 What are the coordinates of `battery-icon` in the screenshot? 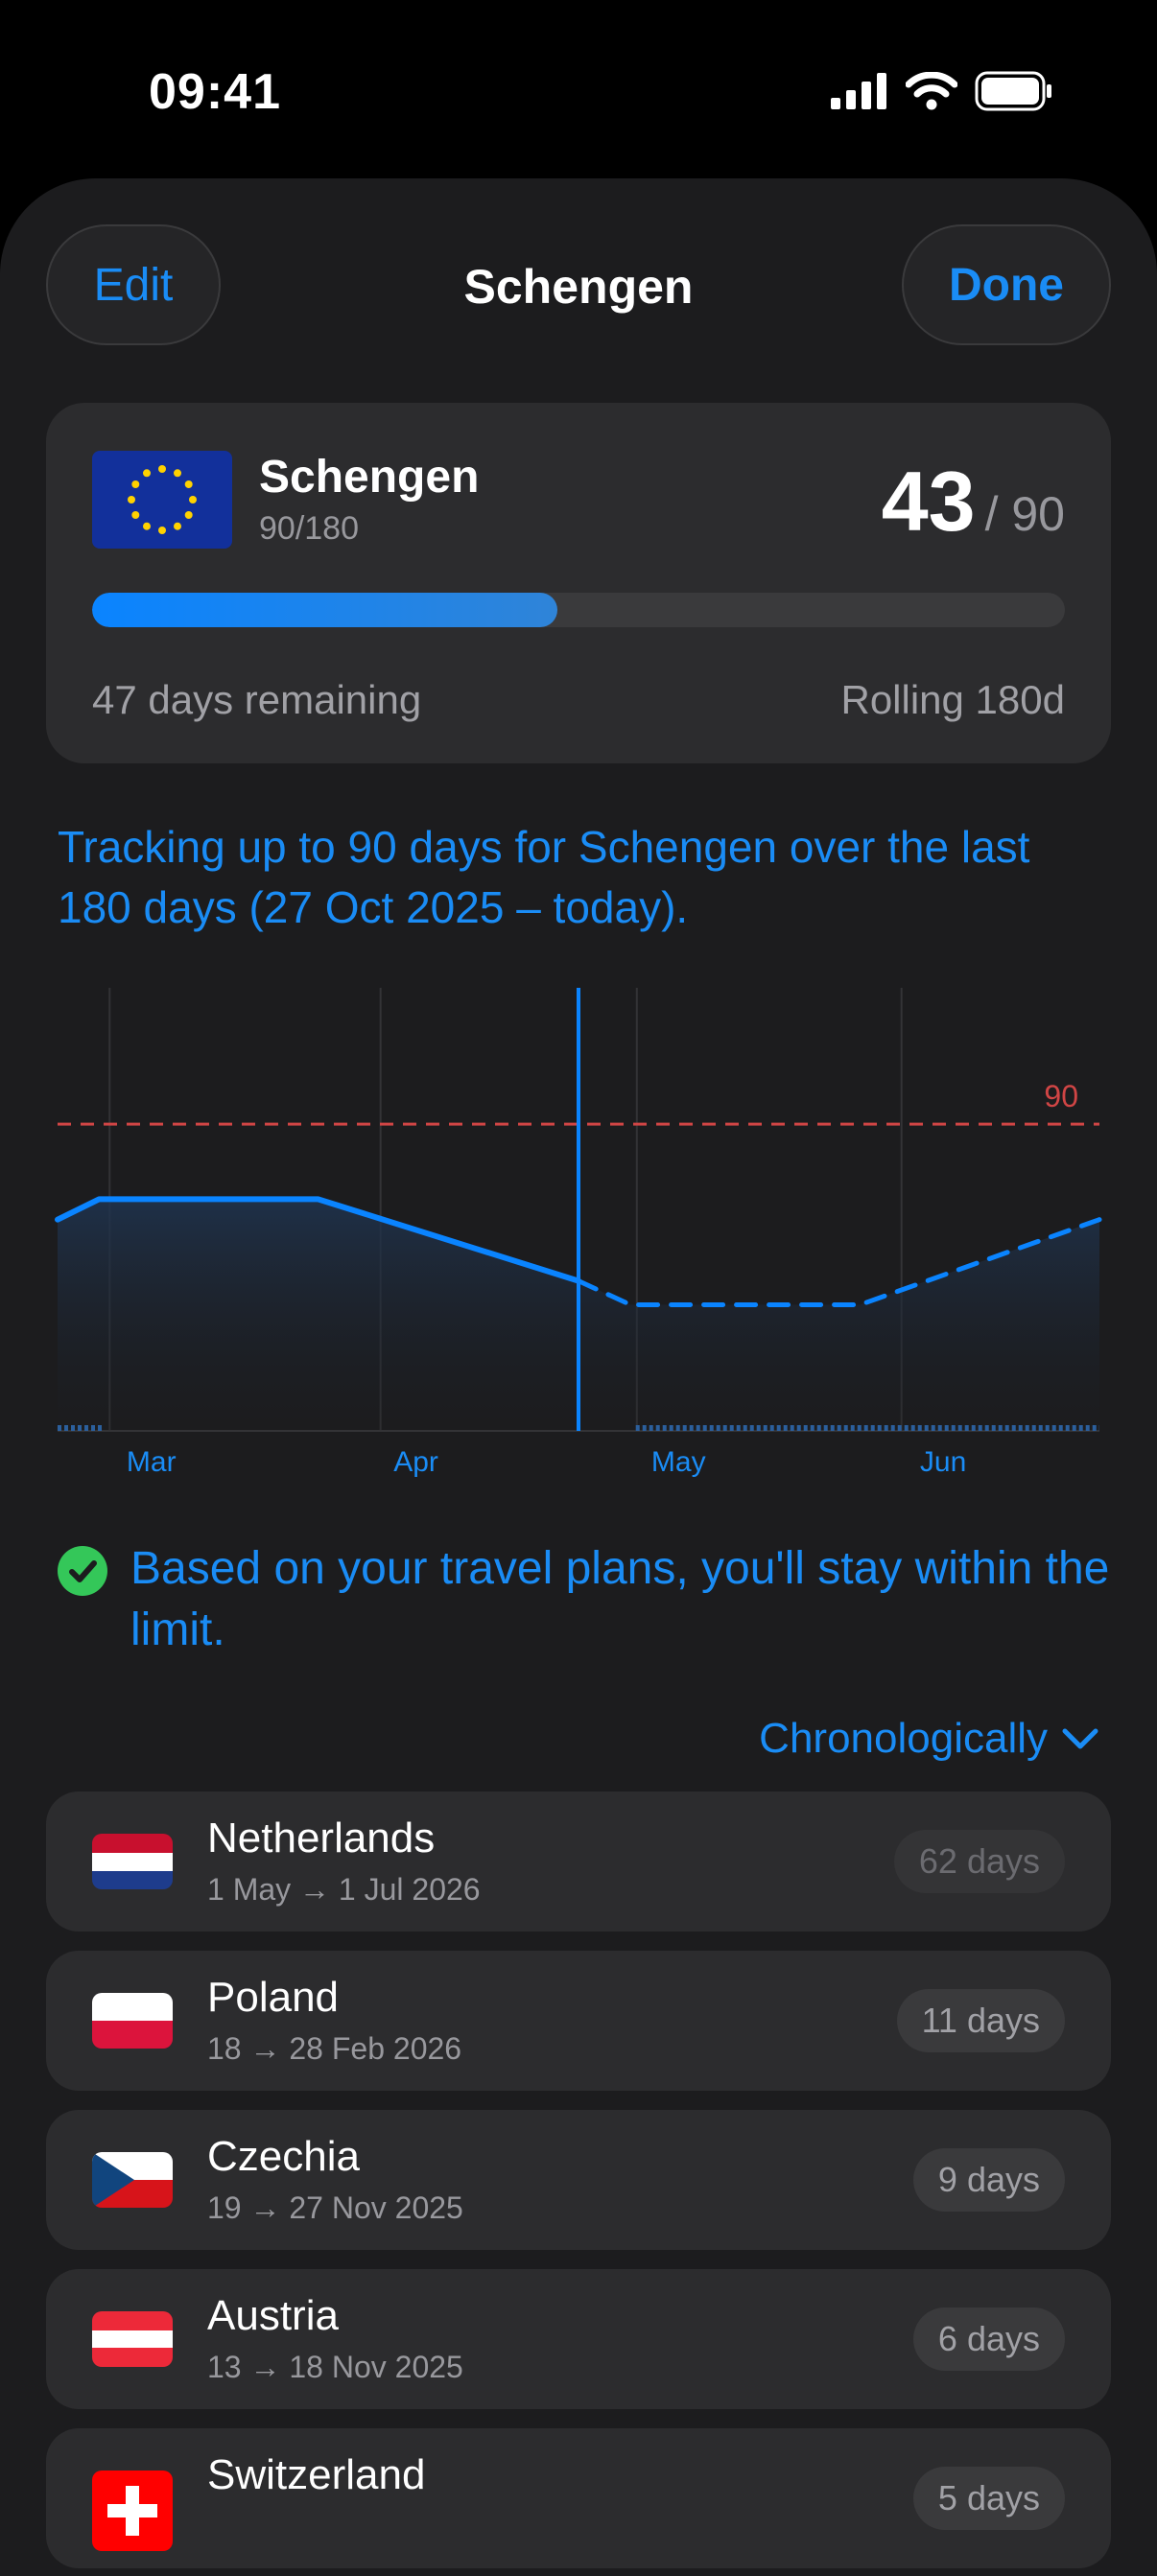 It's located at (1013, 91).